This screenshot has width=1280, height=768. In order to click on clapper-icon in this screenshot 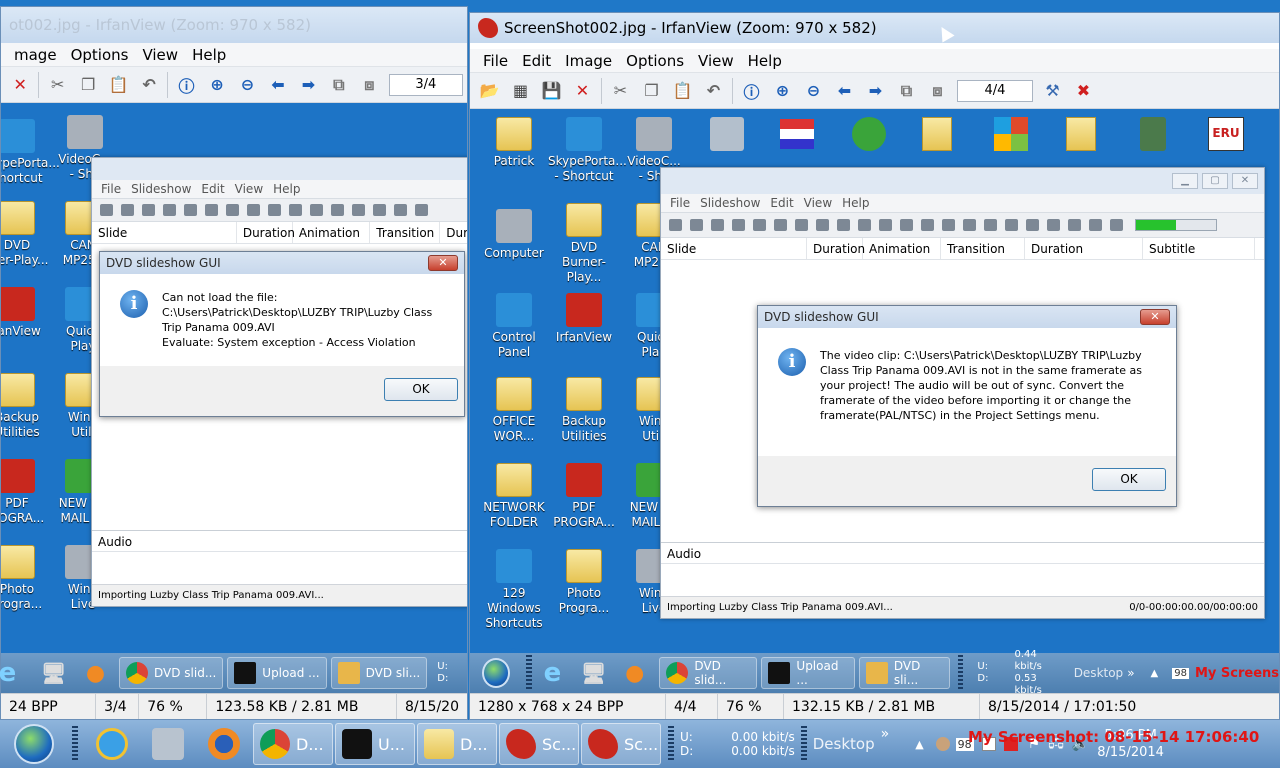, I will do `click(400, 210)`.